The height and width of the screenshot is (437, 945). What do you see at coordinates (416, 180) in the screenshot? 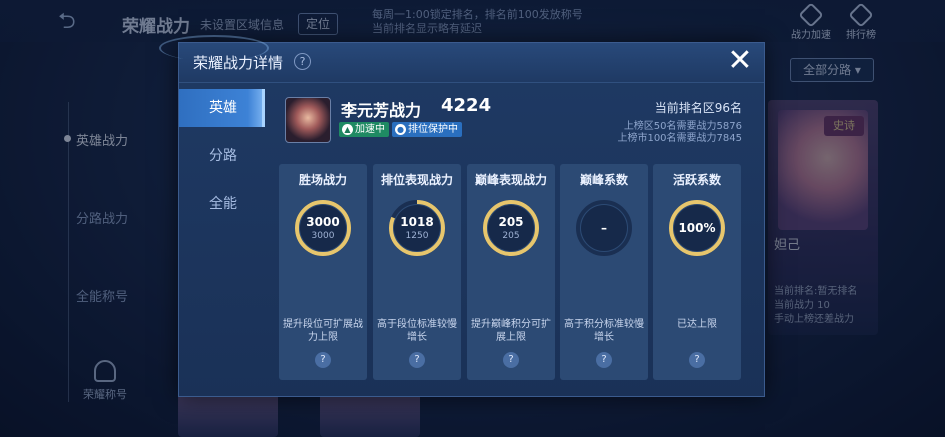
I see `stat-card-title: 排位表现战力` at bounding box center [416, 180].